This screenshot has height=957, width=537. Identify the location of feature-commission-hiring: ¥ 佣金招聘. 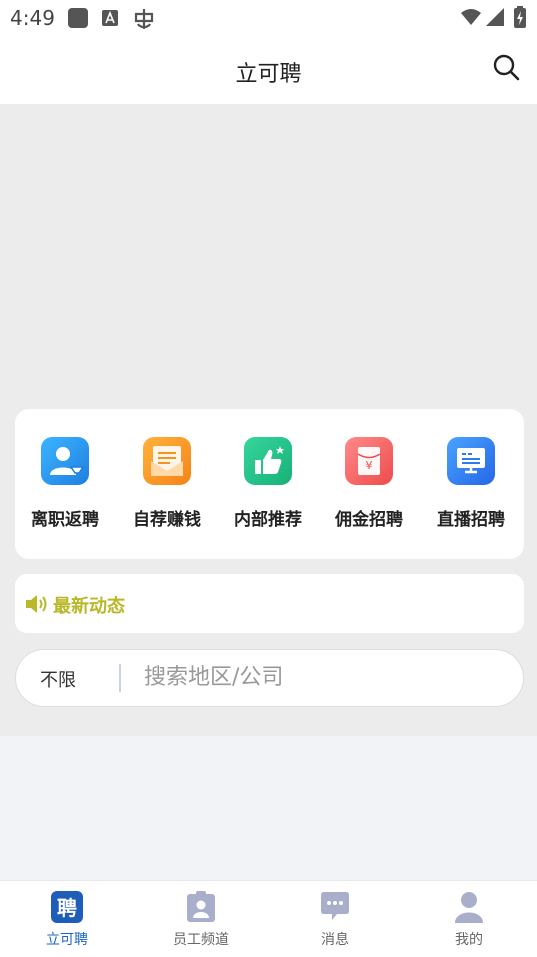
(369, 483).